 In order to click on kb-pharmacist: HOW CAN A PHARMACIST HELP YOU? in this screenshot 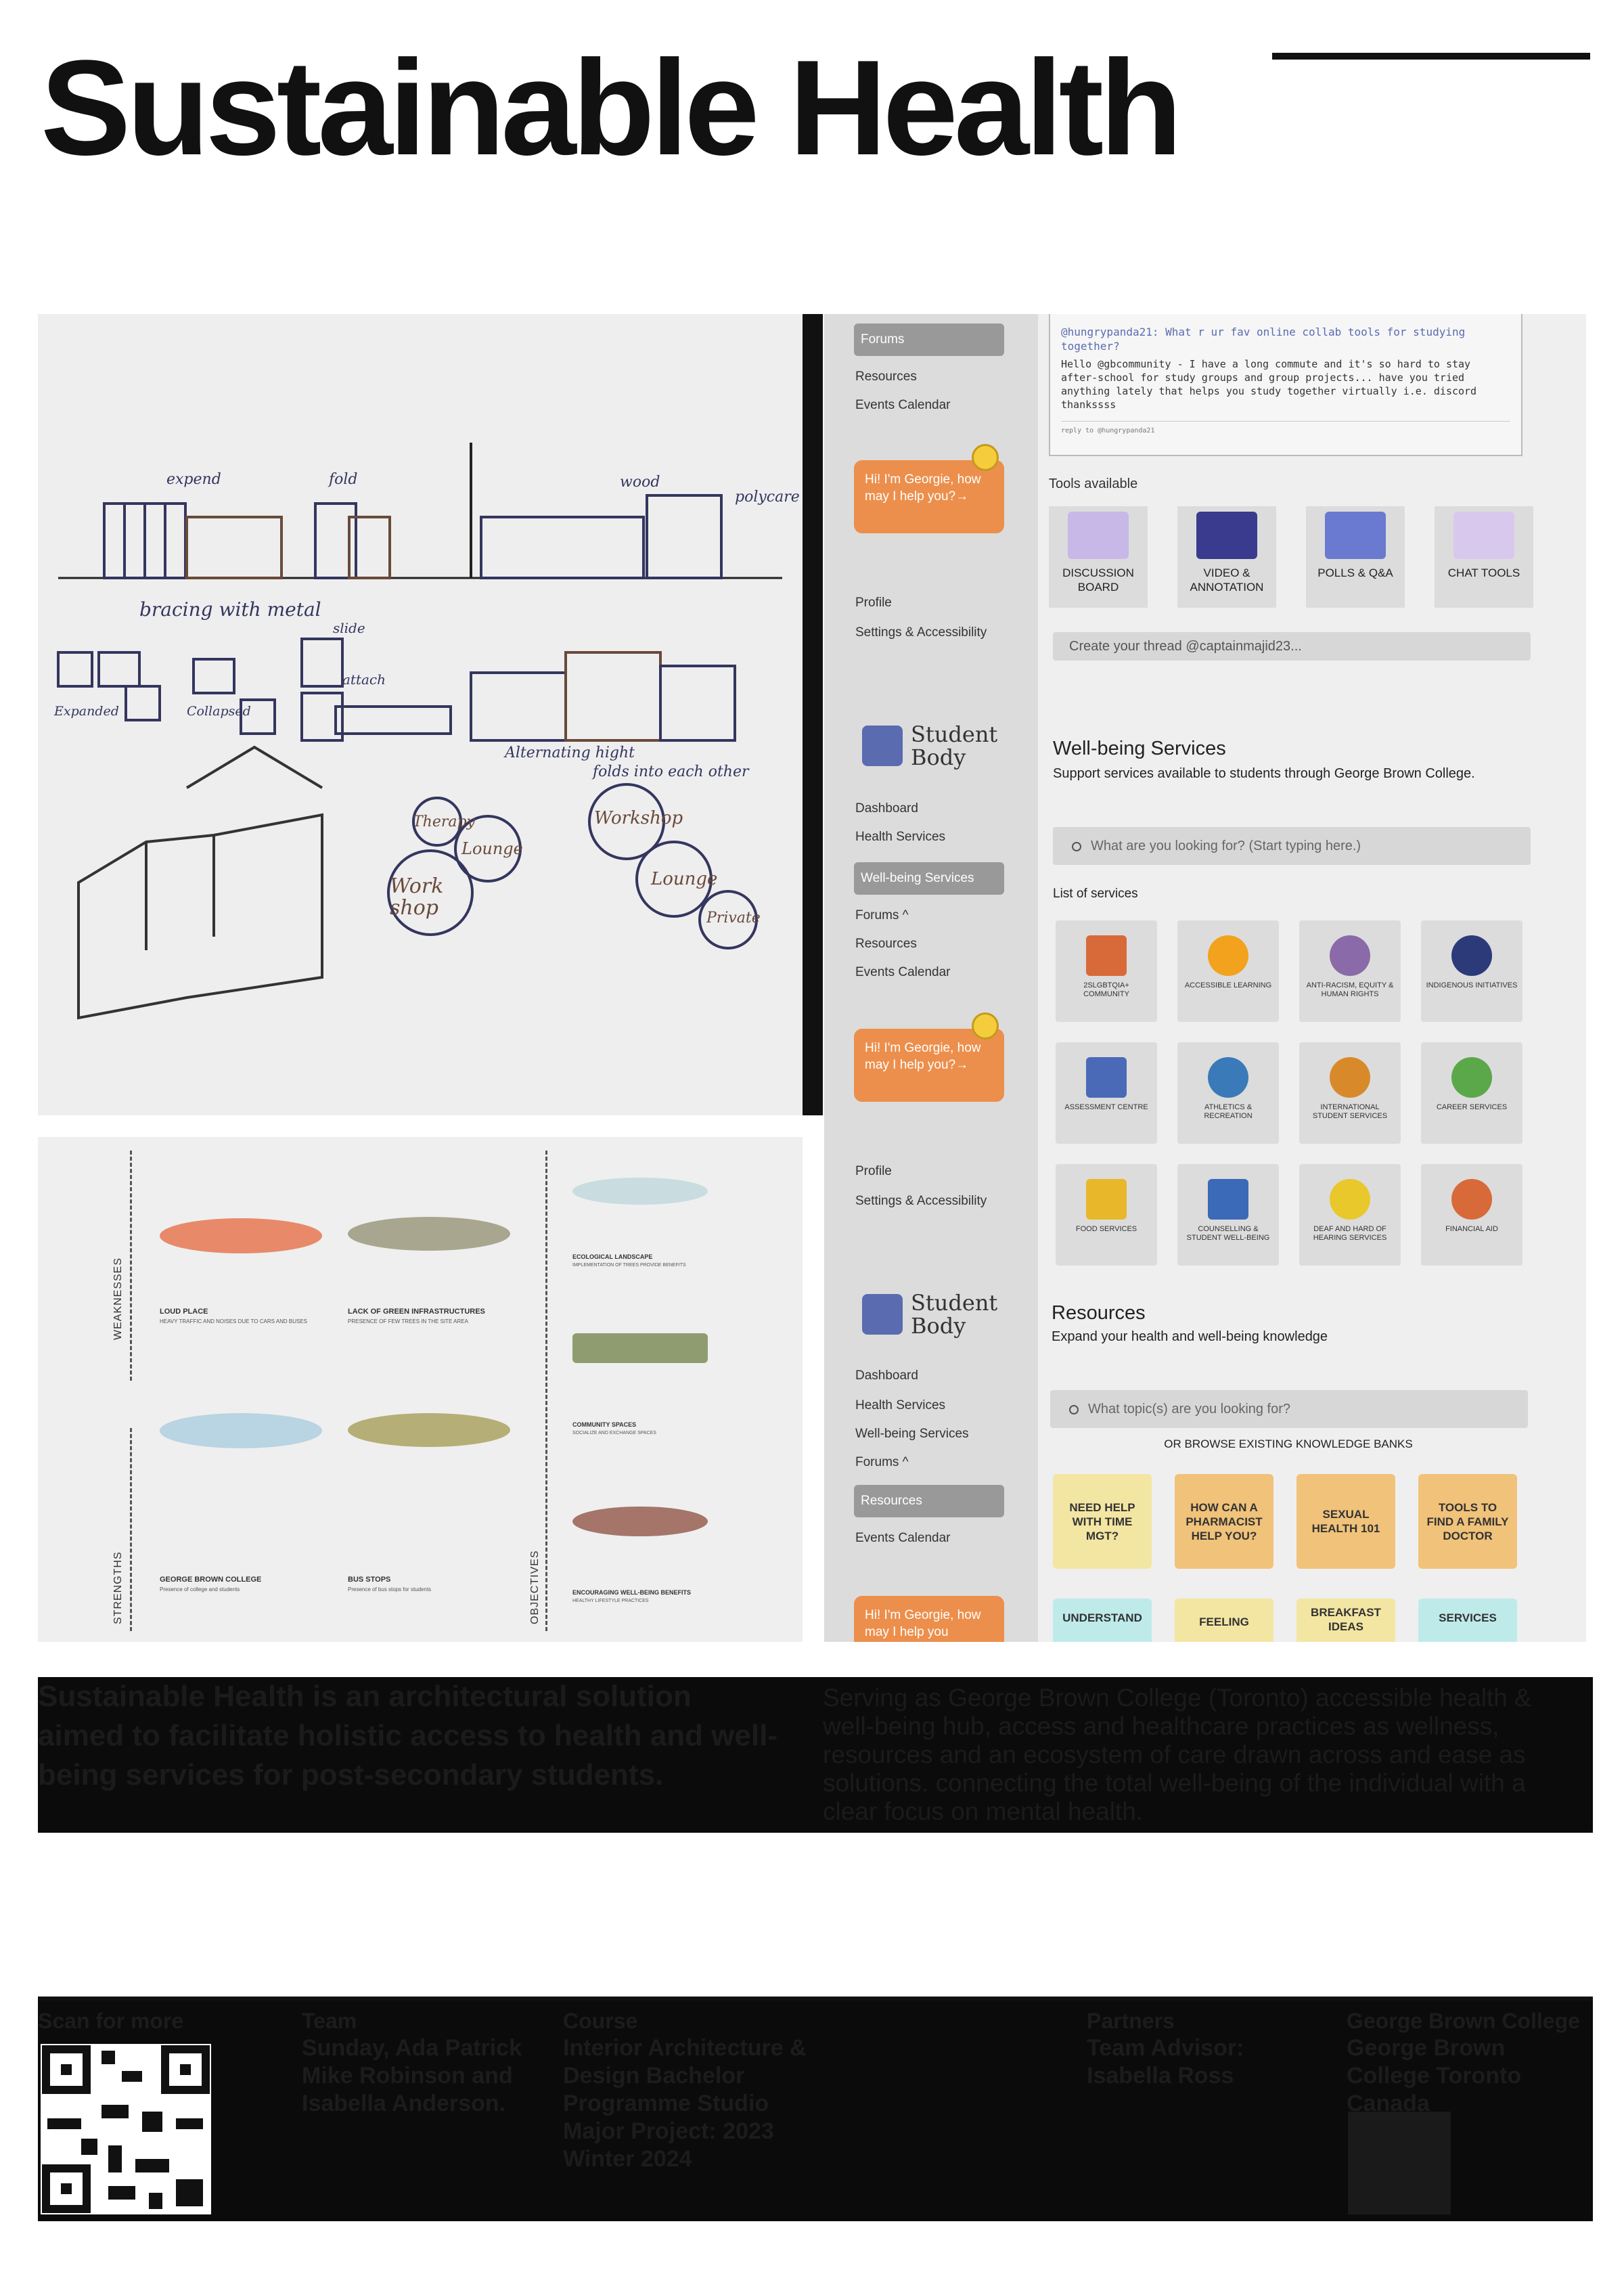, I will do `click(1224, 1521)`.